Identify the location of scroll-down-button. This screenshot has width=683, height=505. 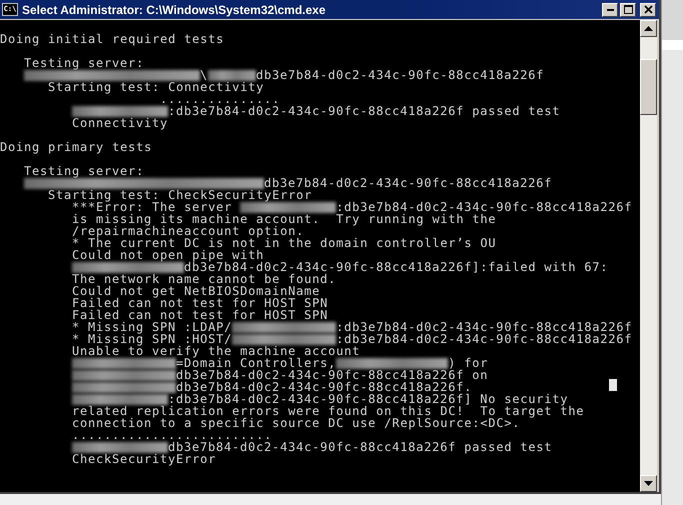
(648, 483).